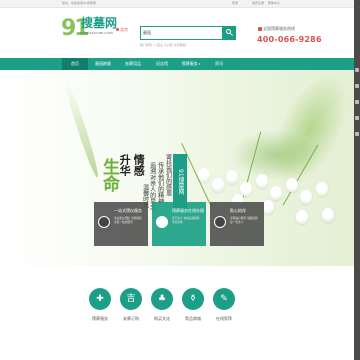 This screenshot has height=360, width=360. I want to click on nav-item-label: 纪念馆, so click(162, 63).